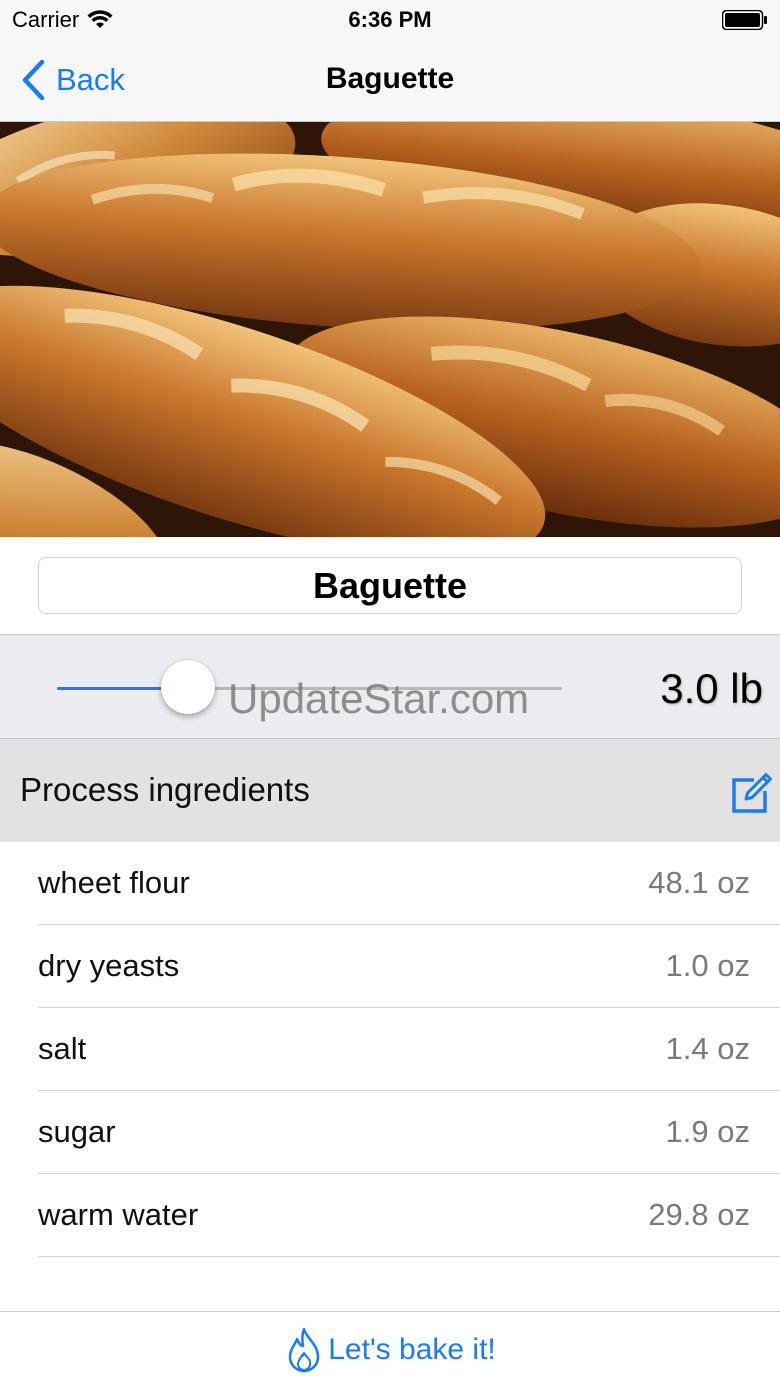 The width and height of the screenshot is (780, 1387). Describe the element at coordinates (412, 1349) in the screenshot. I see `bake-label: Let's bake it!` at that location.